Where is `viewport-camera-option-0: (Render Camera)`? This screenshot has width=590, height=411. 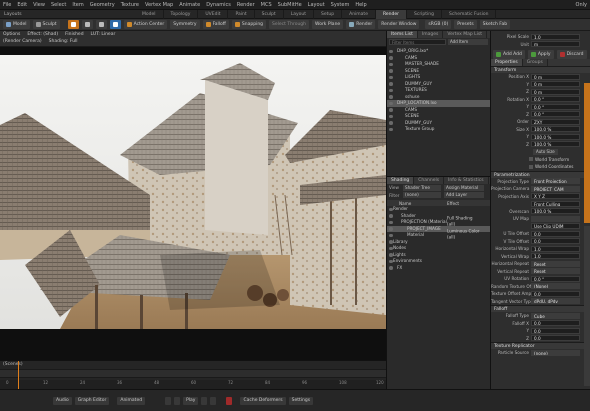
viewport-camera-option-0: (Render Camera) is located at coordinates (22, 41).